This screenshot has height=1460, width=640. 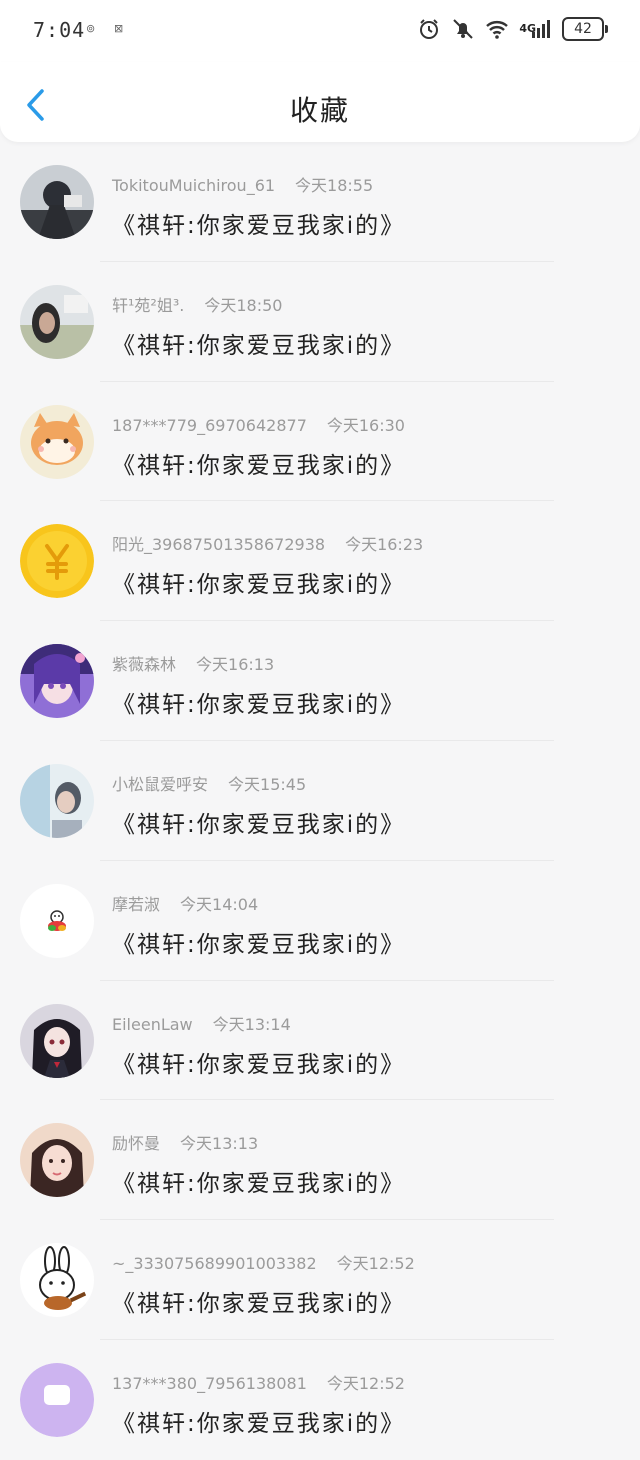 I want to click on list-item: EileenLaw 今天13:14 《祺轩:你家爱豆我家i的》, so click(x=320, y=1041).